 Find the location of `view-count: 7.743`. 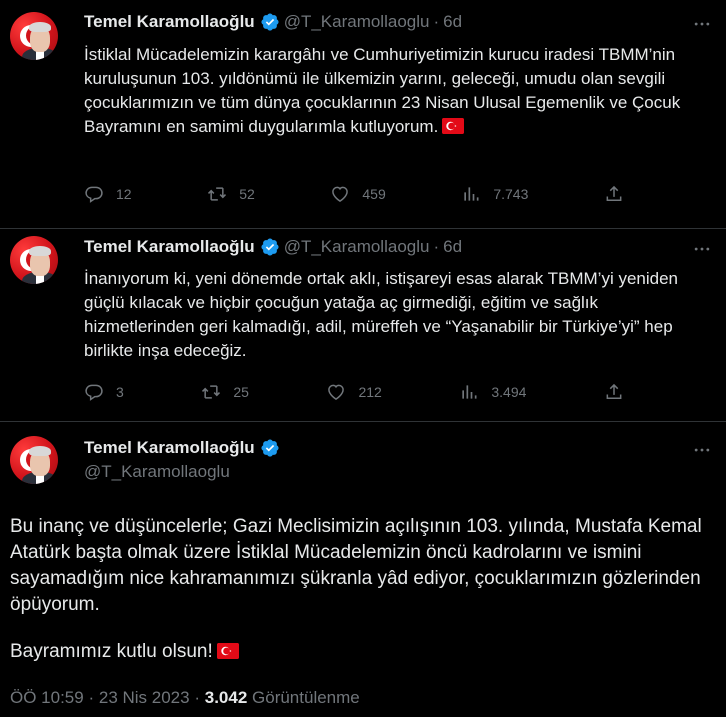

view-count: 7.743 is located at coordinates (511, 194).